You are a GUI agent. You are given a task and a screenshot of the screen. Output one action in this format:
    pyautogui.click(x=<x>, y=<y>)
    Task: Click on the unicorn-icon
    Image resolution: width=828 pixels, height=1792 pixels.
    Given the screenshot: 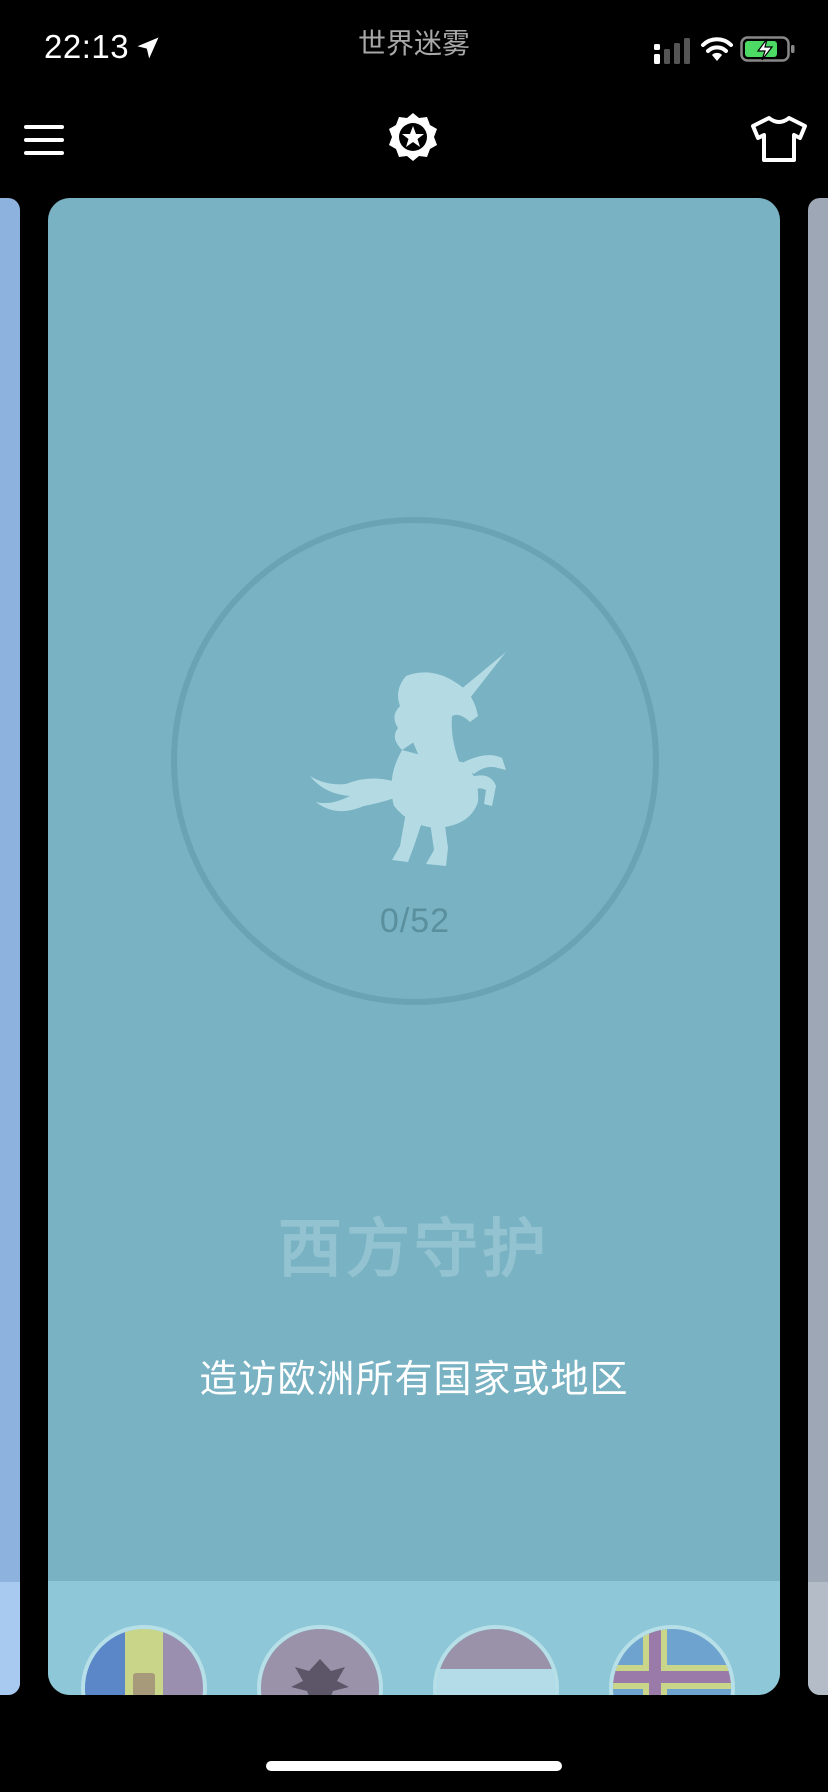 What is the action you would take?
    pyautogui.click(x=408, y=759)
    